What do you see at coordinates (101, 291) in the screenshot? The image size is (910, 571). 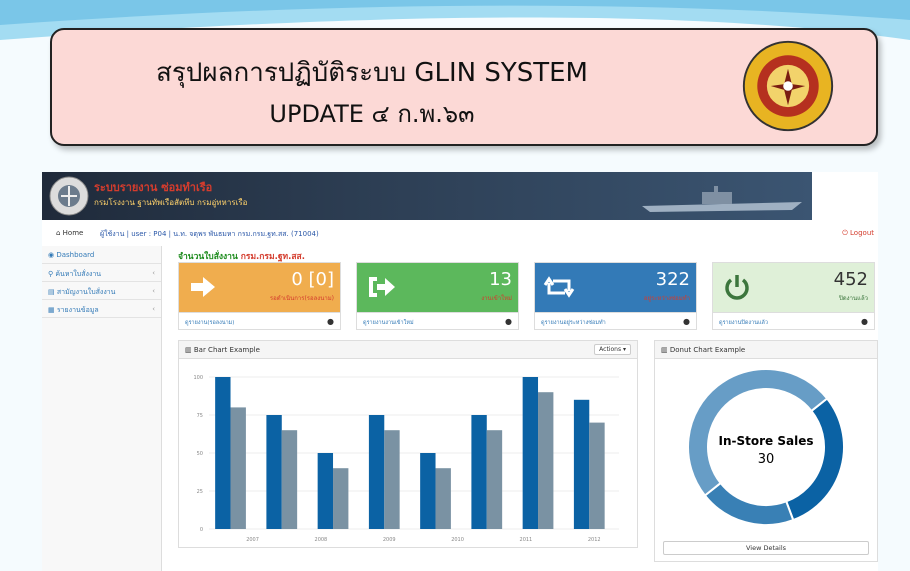 I see `sidebar-item-workorder: ▤ สามัญงานใบสั่งงาน ‹` at bounding box center [101, 291].